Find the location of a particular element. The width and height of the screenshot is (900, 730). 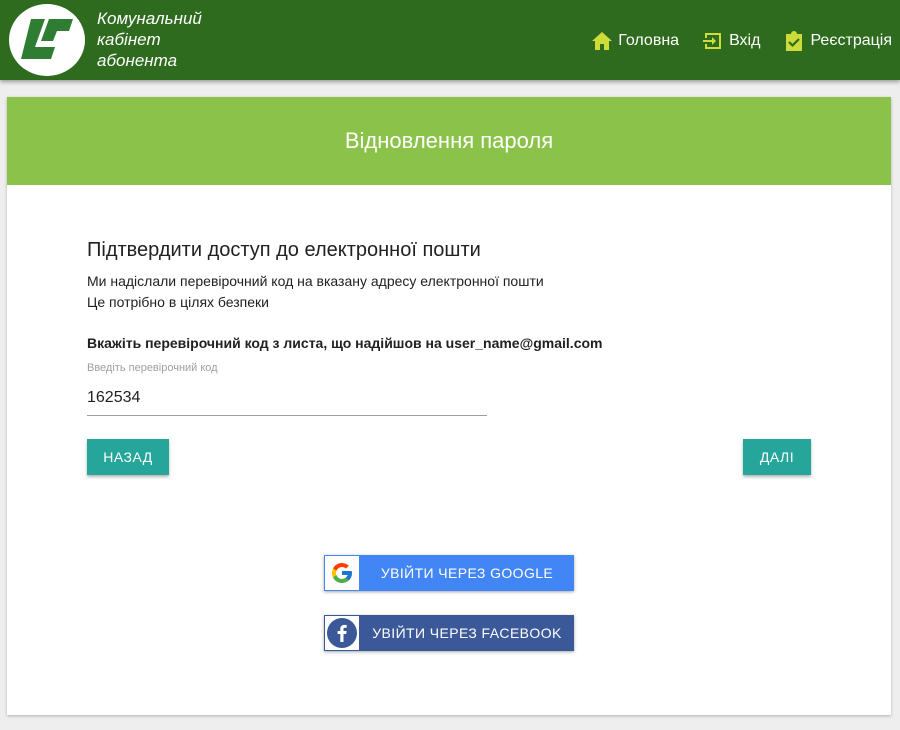

facebook-icon-box is located at coordinates (342, 633).